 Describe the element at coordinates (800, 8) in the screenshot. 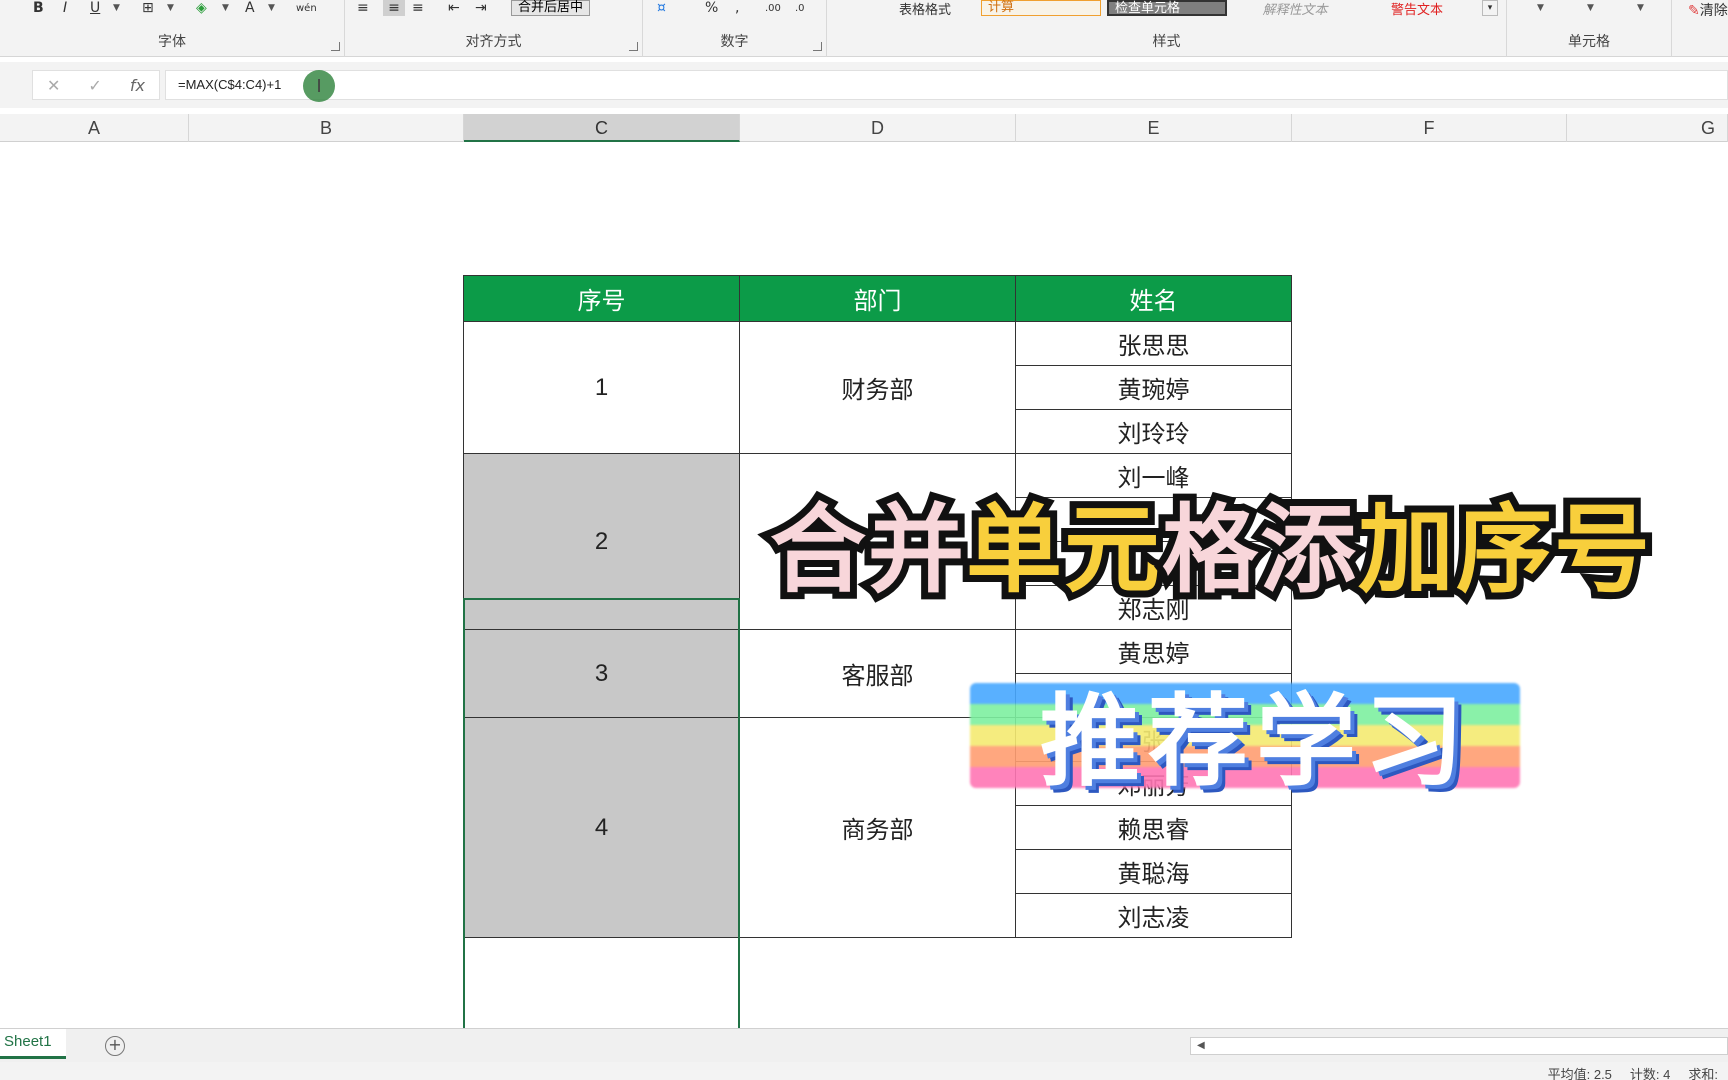

I see `decrease-decimal-icon: .0` at that location.